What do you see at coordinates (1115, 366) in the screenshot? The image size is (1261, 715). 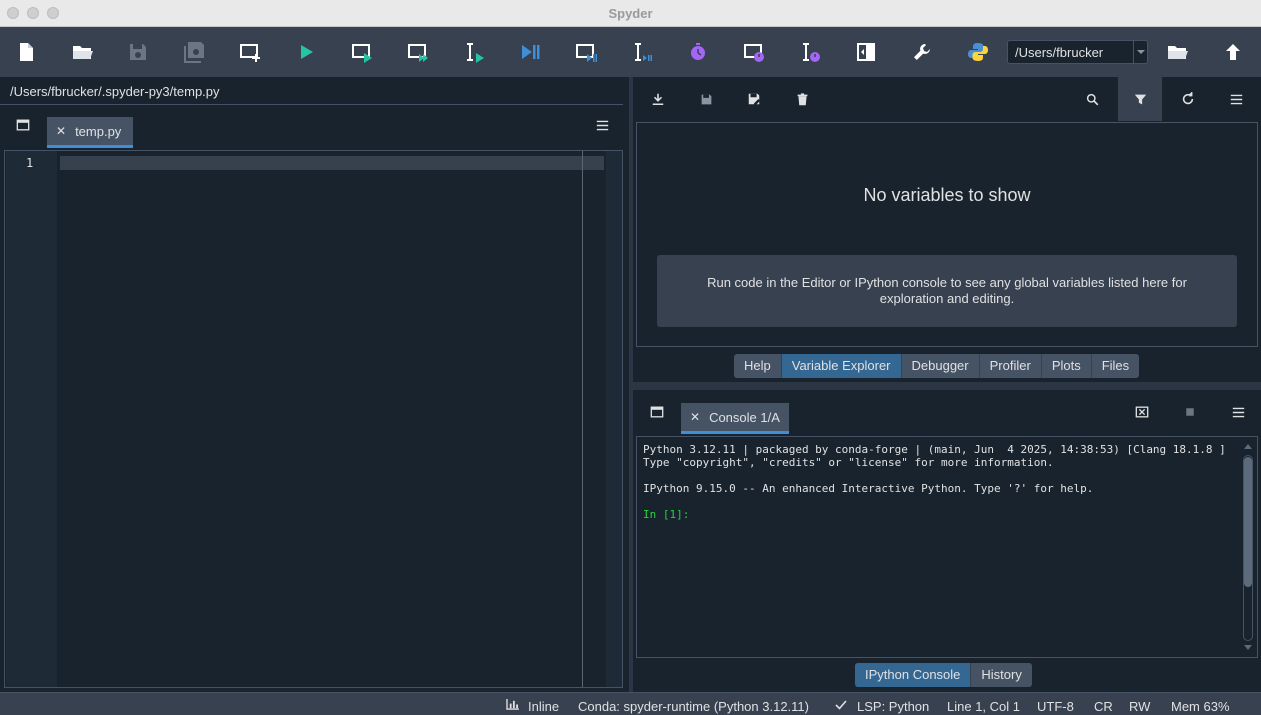 I see `tab-files: Files` at bounding box center [1115, 366].